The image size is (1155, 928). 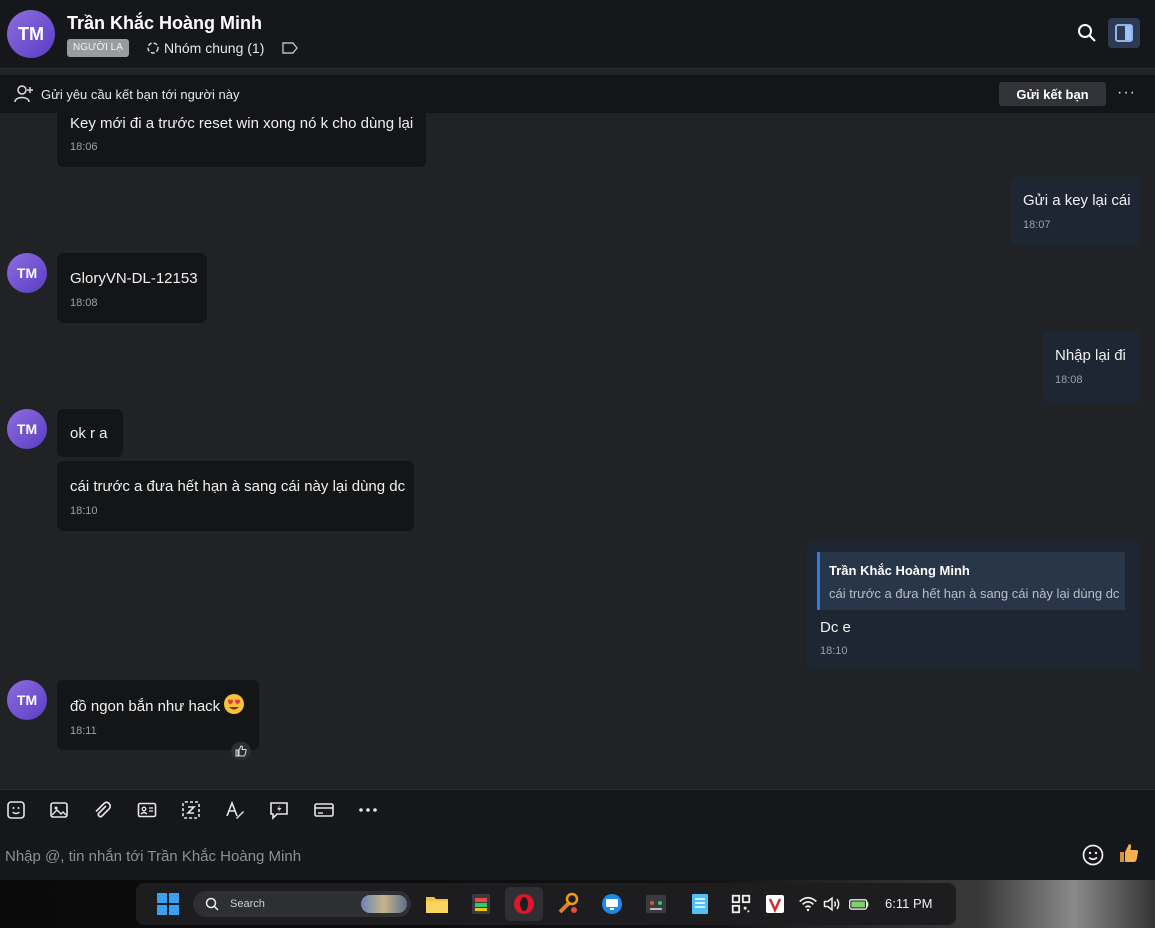 I want to click on friend-request-text: Gửi yêu cầu kết bạn tới người này, so click(x=140, y=94).